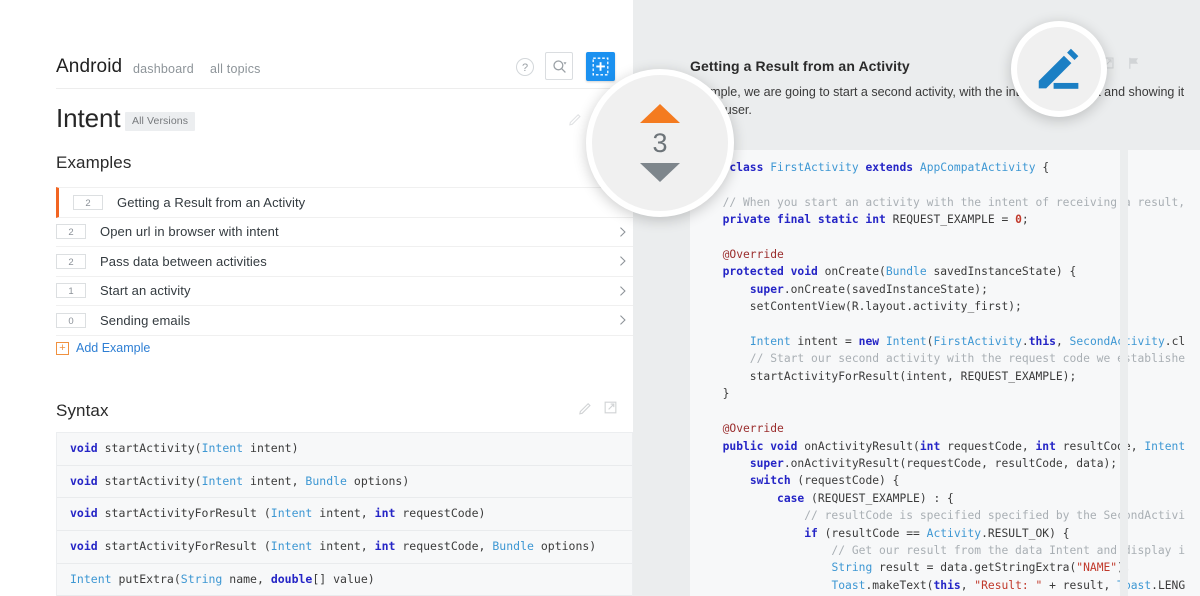  I want to click on search-button, so click(559, 66).